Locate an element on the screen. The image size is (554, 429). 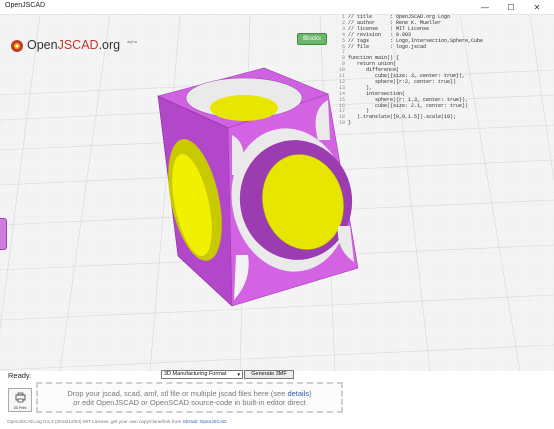
3d-print-button: 3D Print is located at coordinates (20, 400).